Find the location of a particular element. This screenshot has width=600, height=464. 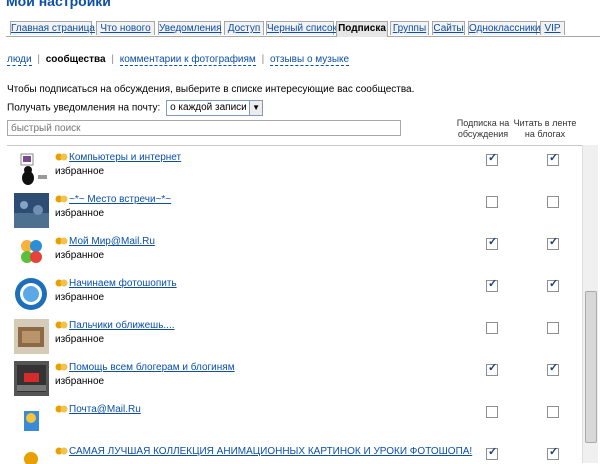

notify-select-value: о каждой записи is located at coordinates (208, 107).